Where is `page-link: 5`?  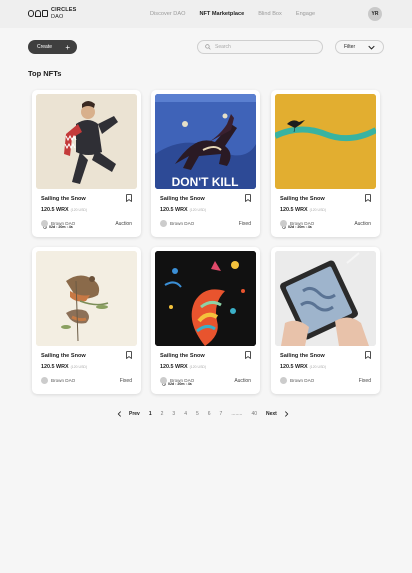 page-link: 5 is located at coordinates (197, 414).